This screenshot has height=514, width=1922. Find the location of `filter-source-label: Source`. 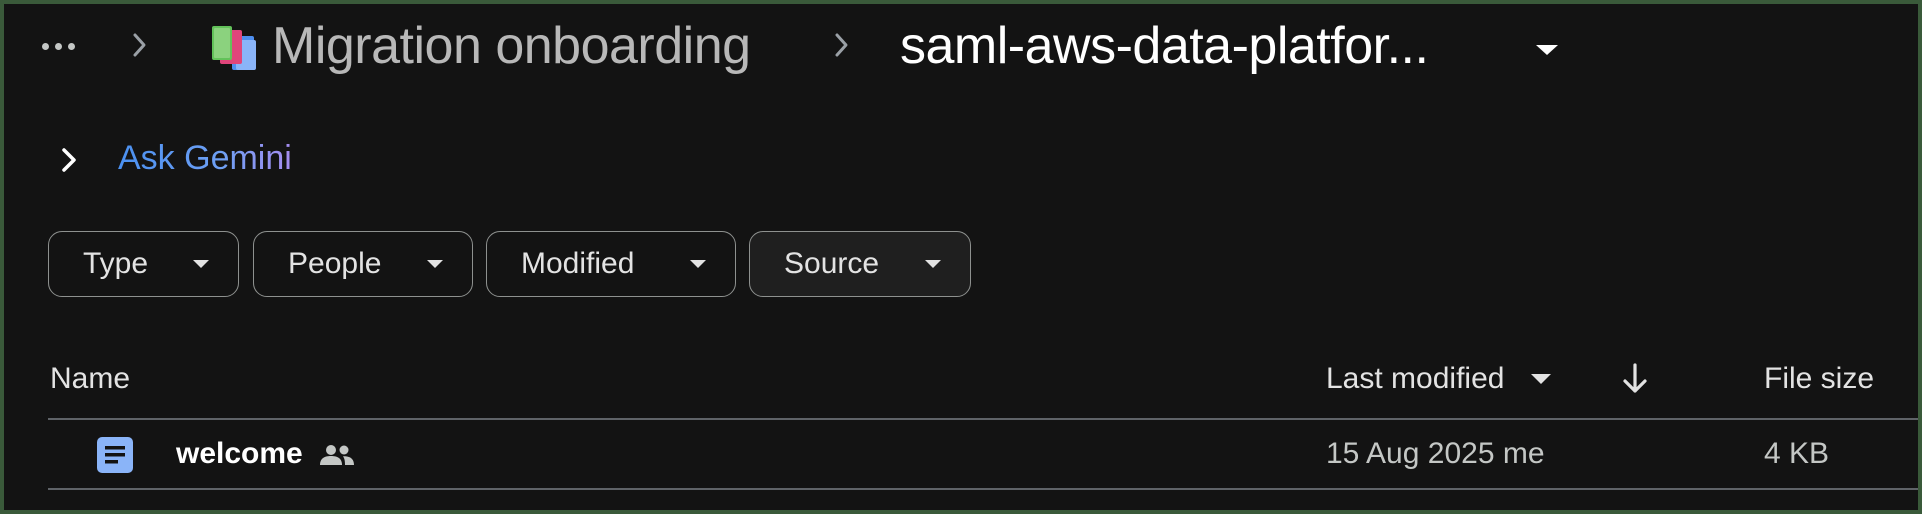

filter-source-label: Source is located at coordinates (832, 263).